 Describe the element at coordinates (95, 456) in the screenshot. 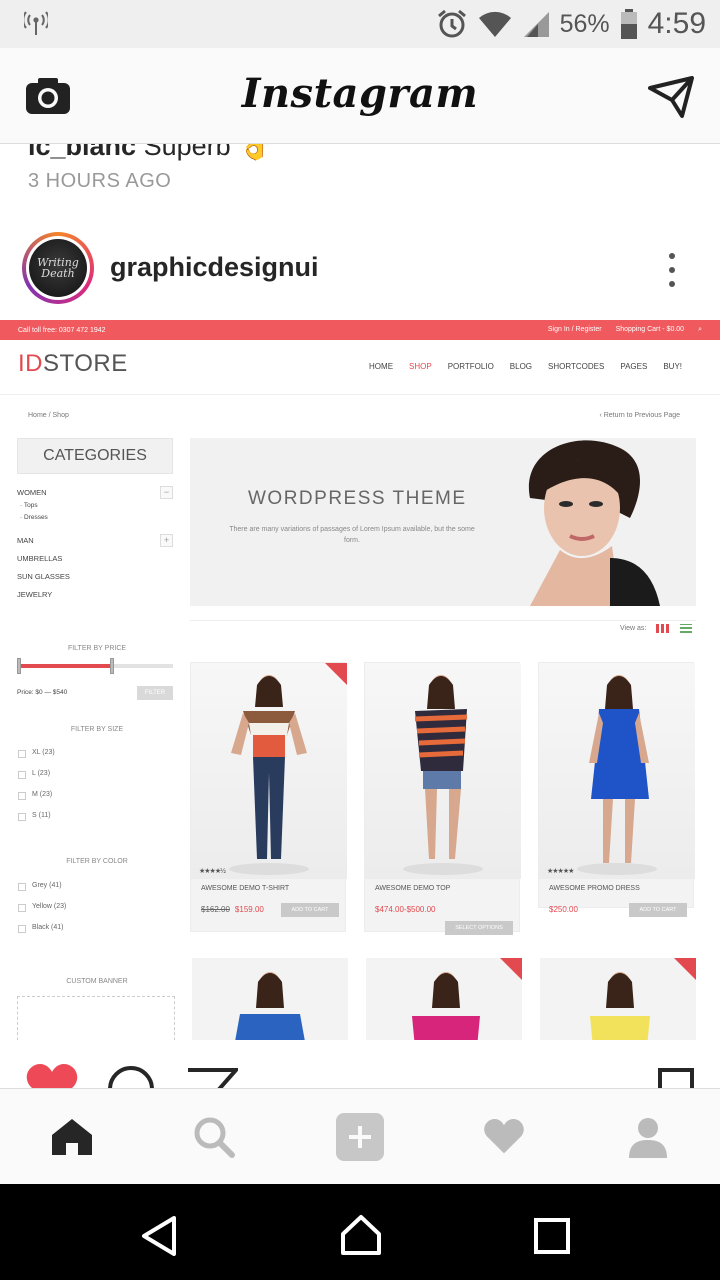

I see `mockup-categories-title: CATEGORIES` at that location.